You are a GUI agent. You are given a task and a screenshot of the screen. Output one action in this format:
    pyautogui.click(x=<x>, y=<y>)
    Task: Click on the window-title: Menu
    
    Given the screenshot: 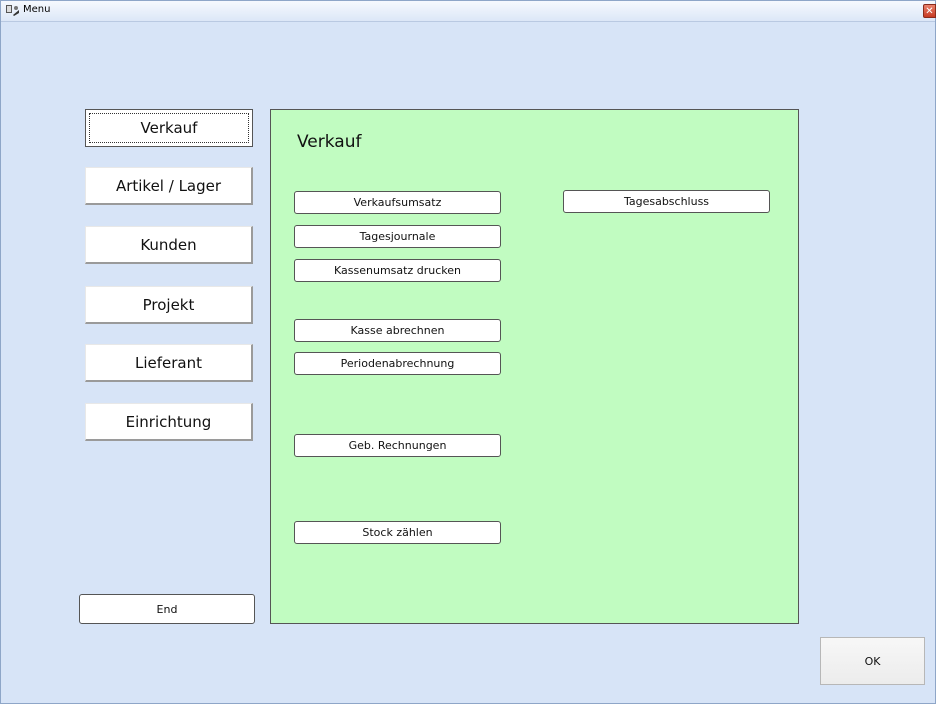 What is the action you would take?
    pyautogui.click(x=37, y=9)
    